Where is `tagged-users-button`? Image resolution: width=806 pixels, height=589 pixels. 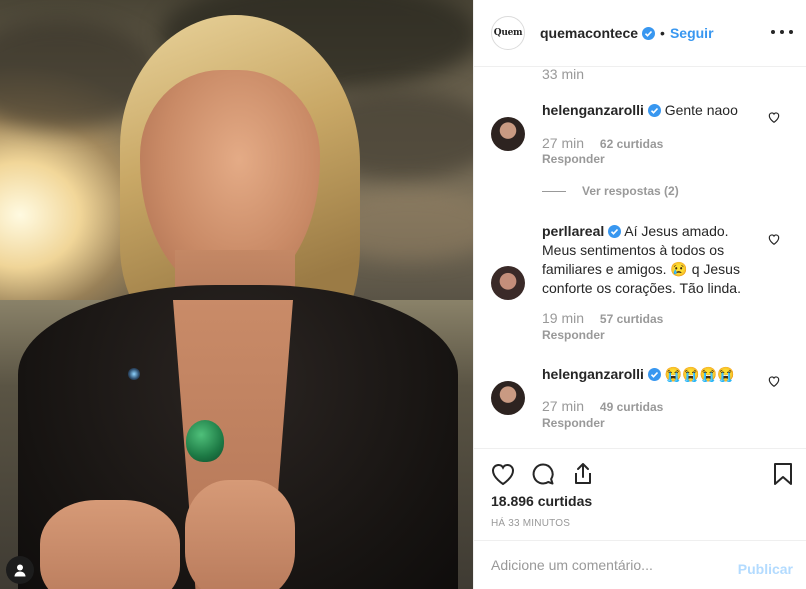 tagged-users-button is located at coordinates (20, 570).